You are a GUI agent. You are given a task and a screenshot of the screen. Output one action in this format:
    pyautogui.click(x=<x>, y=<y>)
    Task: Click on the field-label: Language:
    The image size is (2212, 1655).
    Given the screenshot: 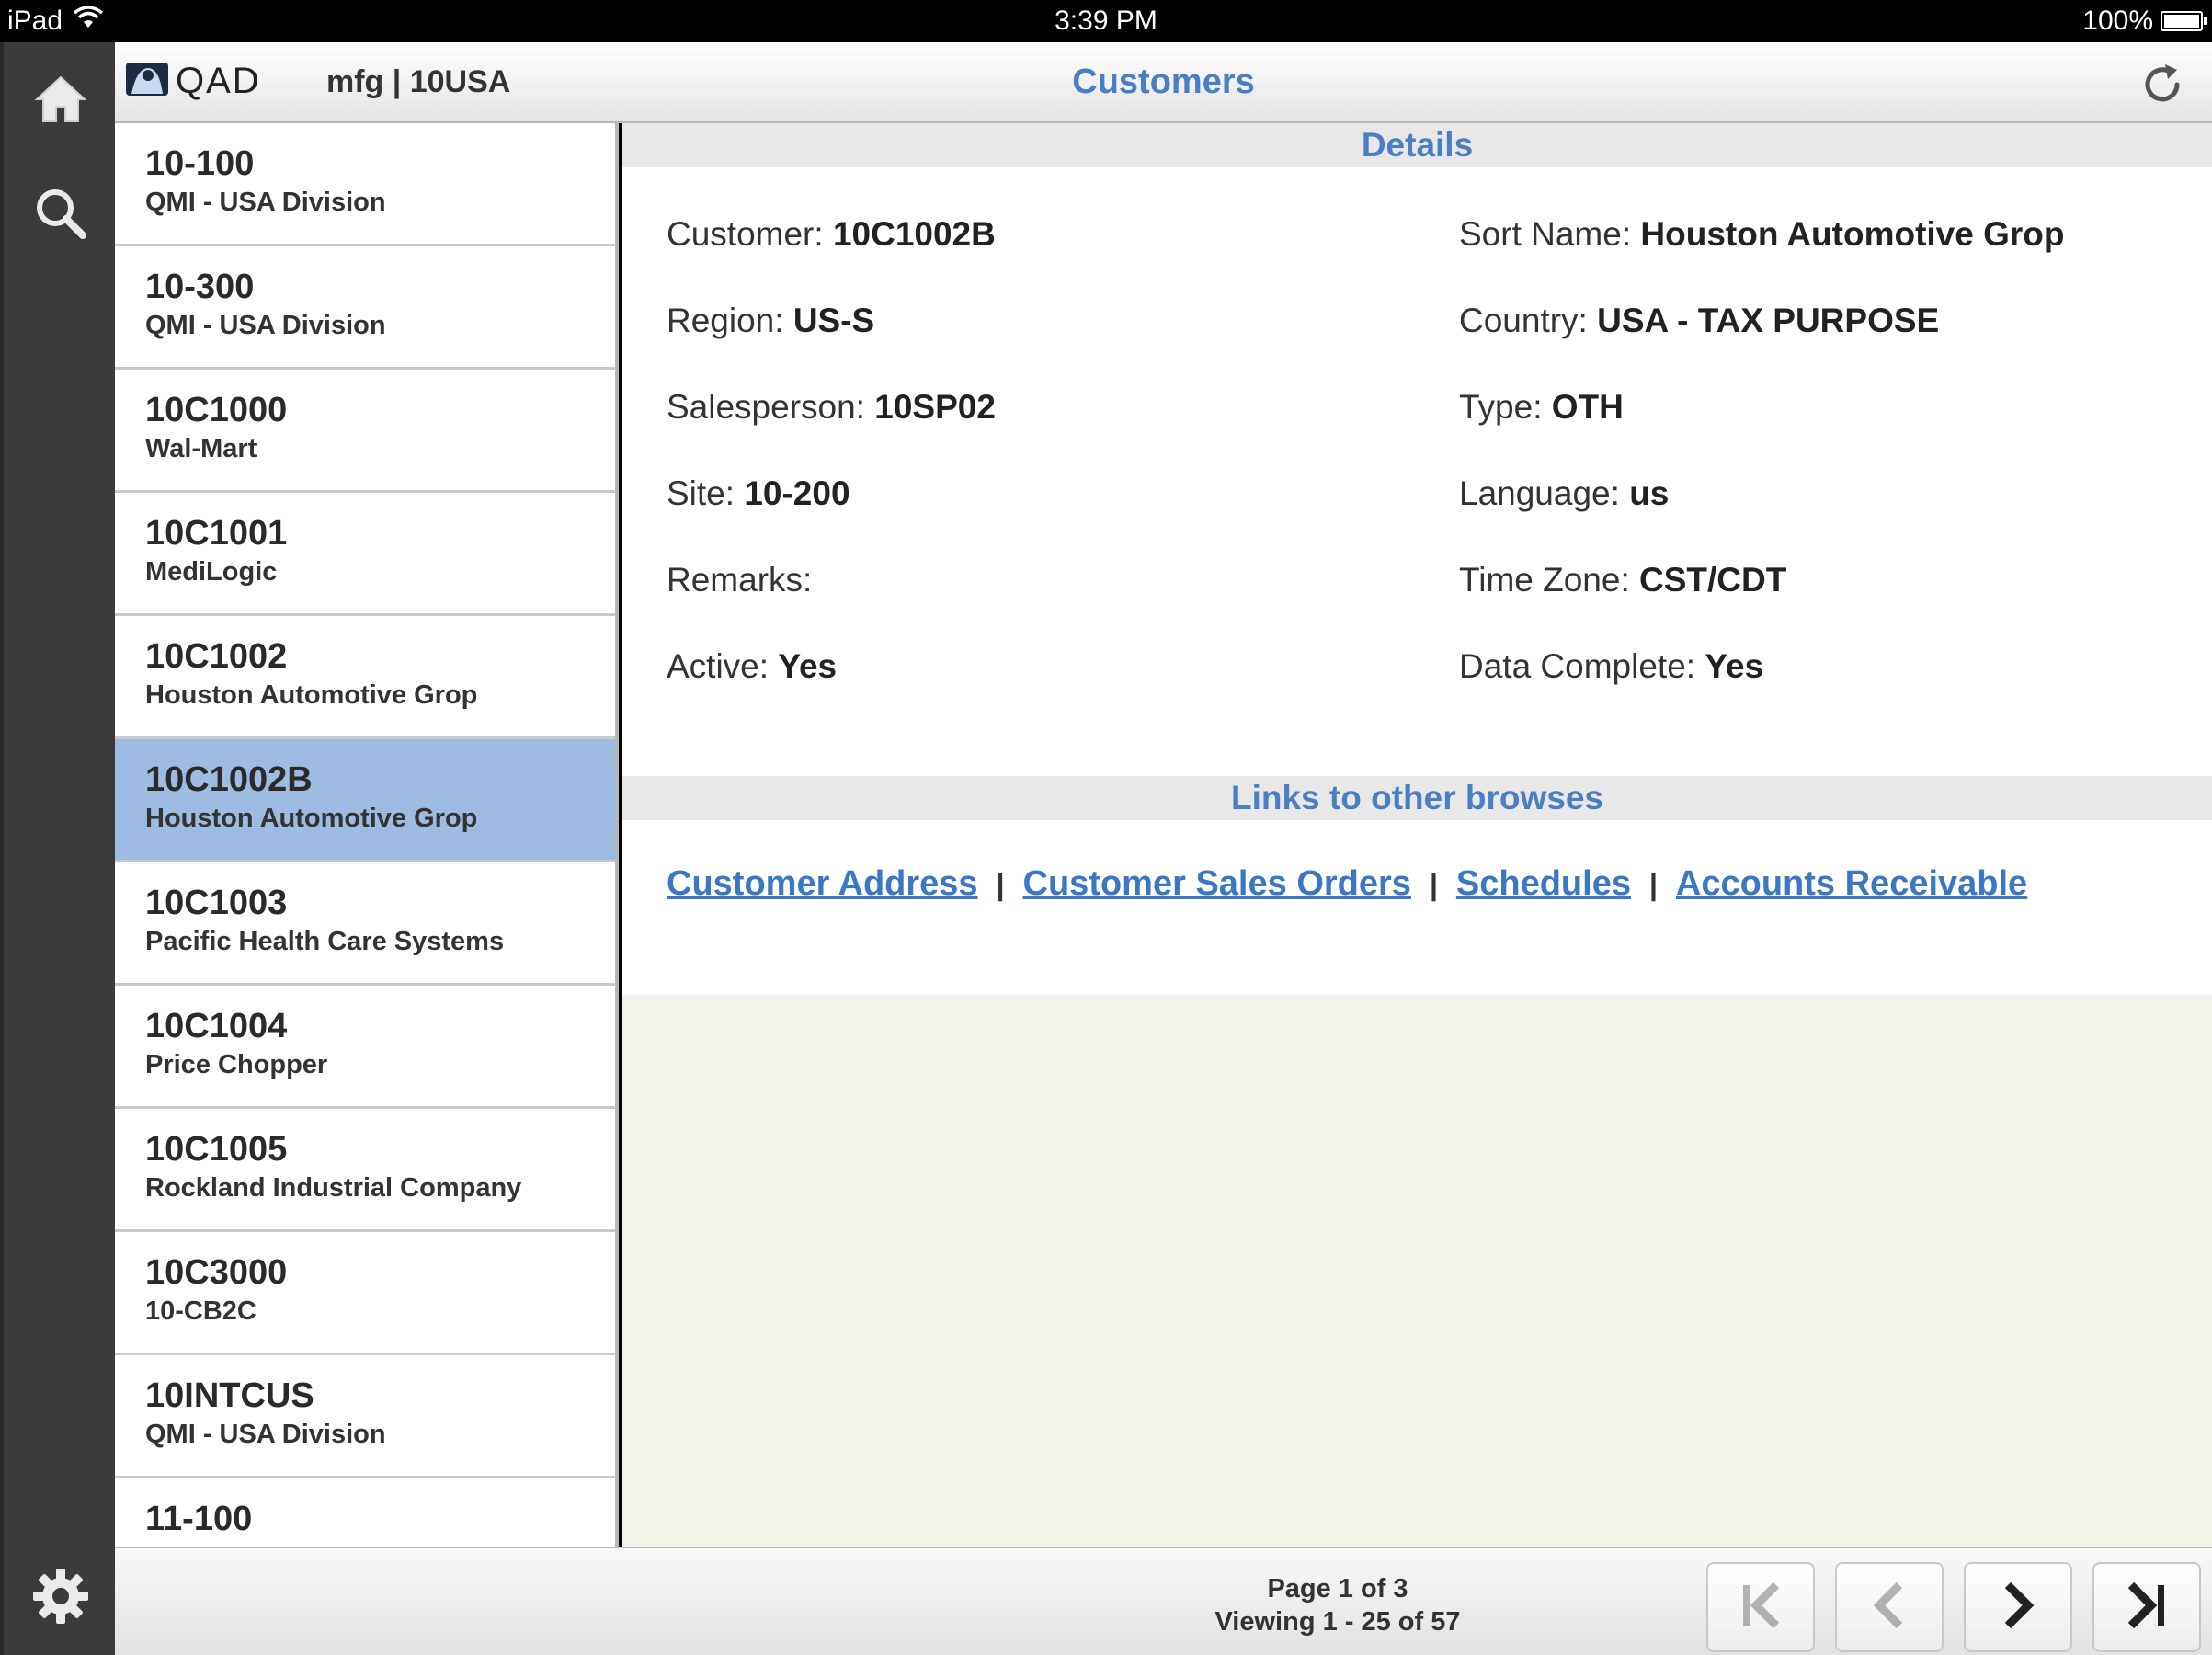 What is the action you would take?
    pyautogui.click(x=1539, y=493)
    